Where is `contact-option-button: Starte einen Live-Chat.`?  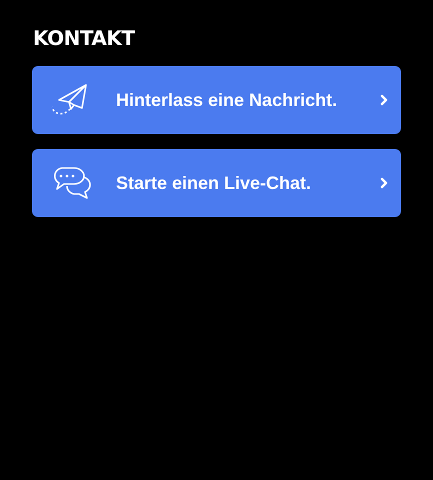
contact-option-button: Starte einen Live-Chat. is located at coordinates (216, 183).